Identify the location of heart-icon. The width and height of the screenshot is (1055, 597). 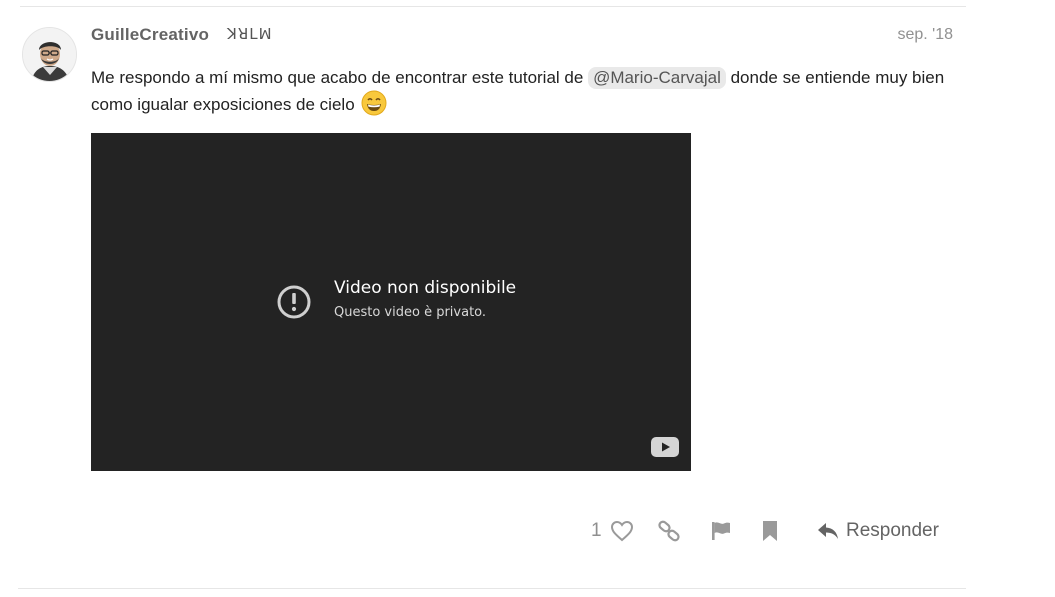
(622, 531).